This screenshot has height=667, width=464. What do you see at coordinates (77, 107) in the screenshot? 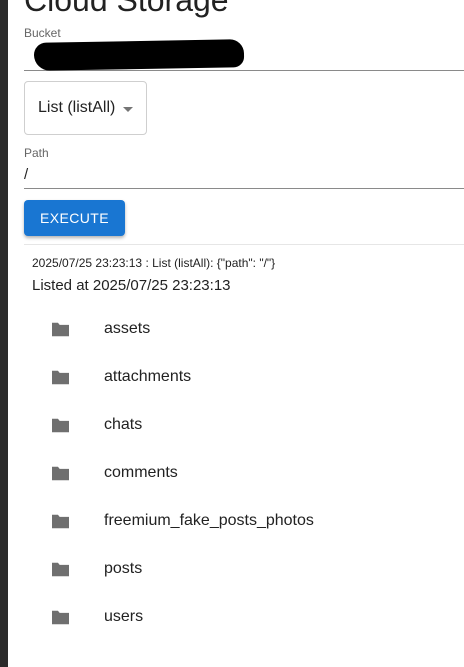
I see `operation-select-value: List (listAll)` at bounding box center [77, 107].